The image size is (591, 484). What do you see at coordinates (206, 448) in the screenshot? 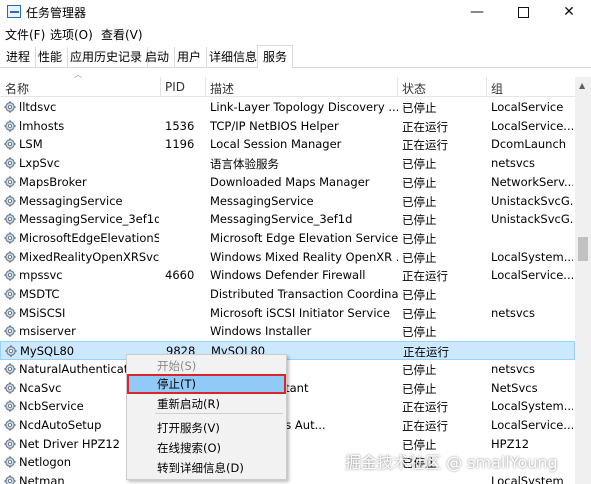
I see `menu-search-online: 在线搜索(O)` at bounding box center [206, 448].